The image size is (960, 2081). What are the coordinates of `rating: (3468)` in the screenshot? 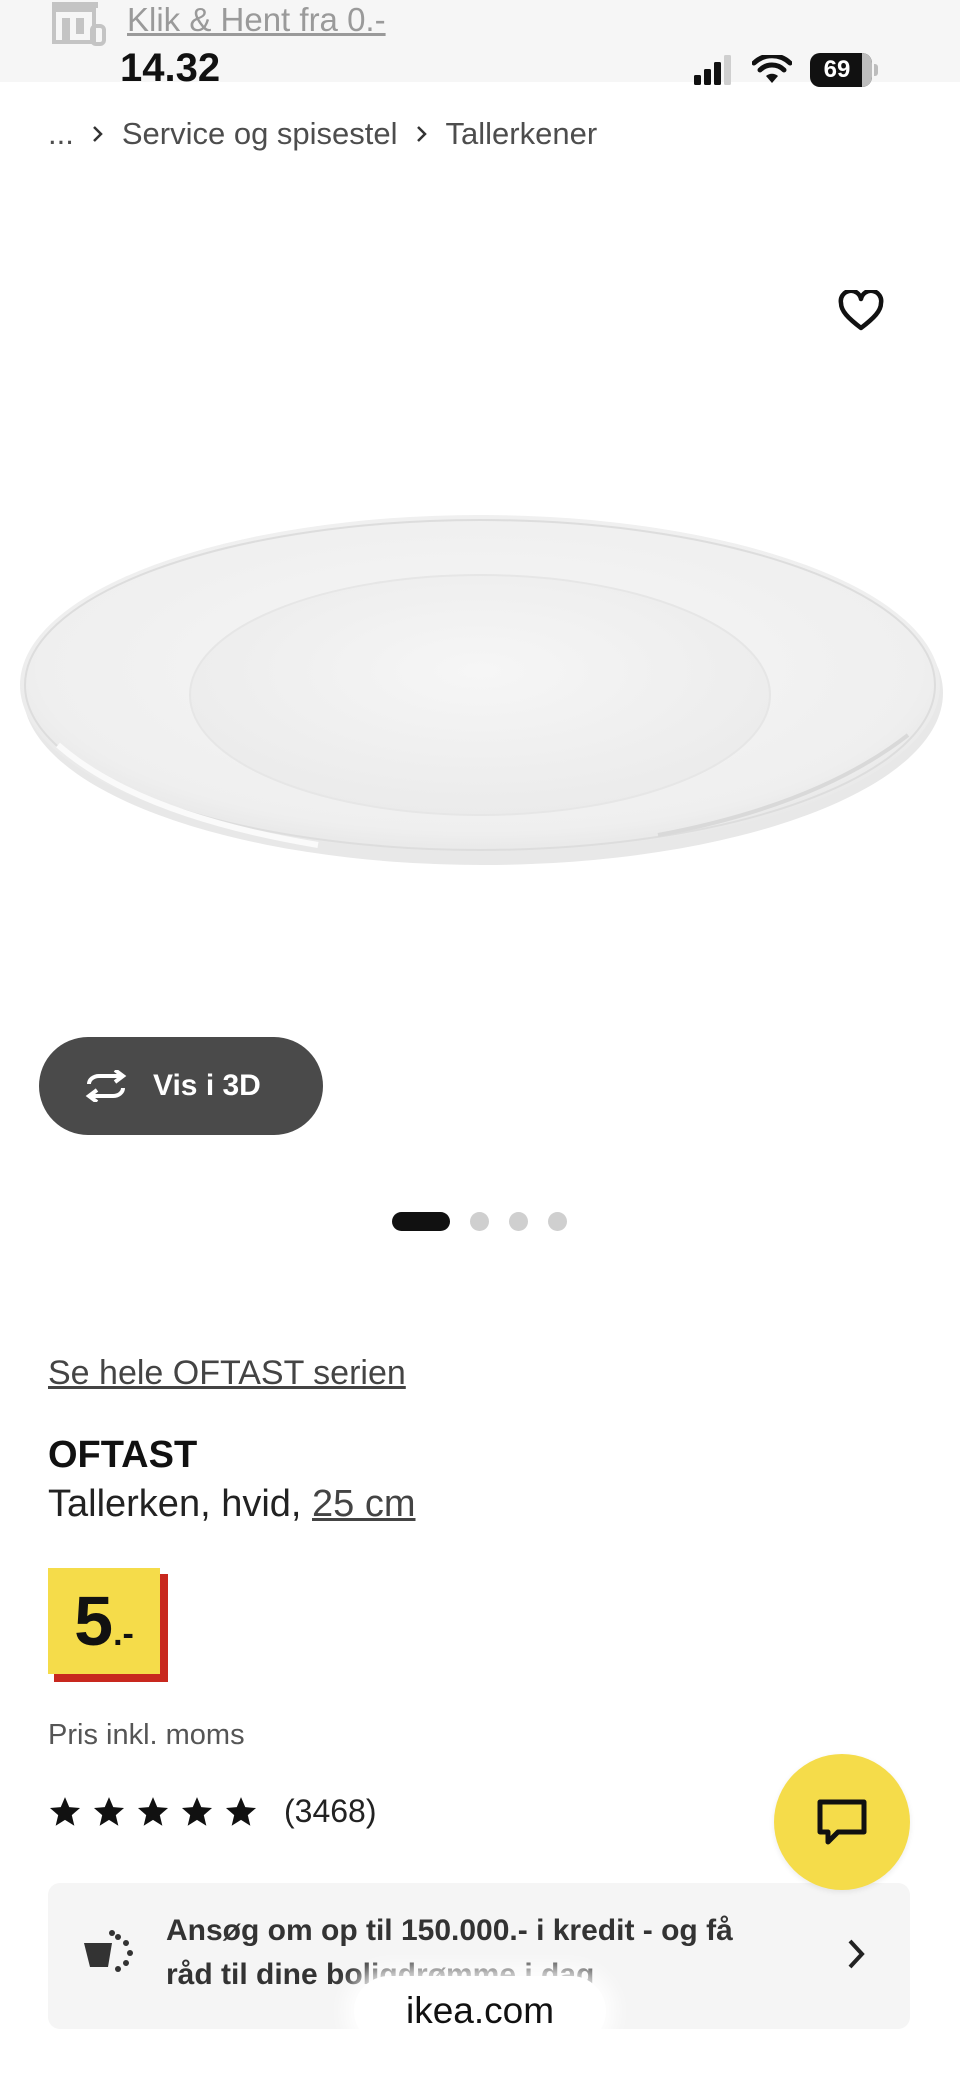 It's located at (212, 1811).